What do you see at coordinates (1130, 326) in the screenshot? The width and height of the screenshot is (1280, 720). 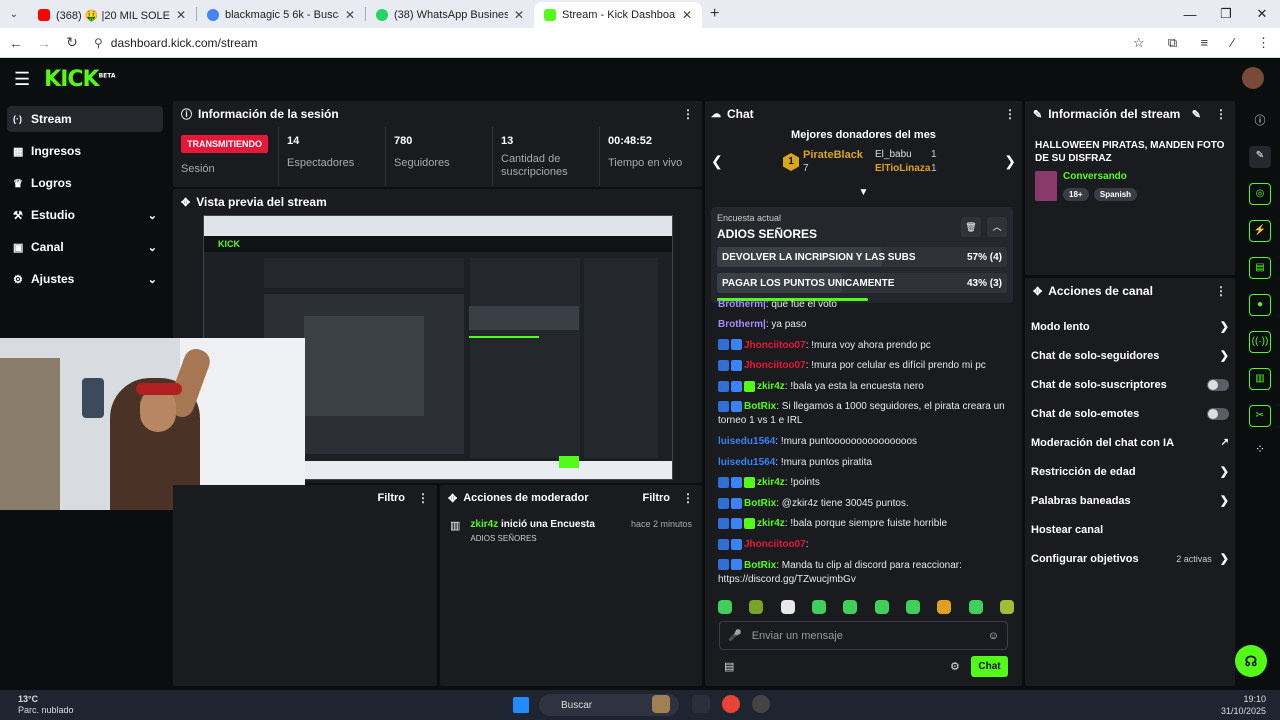 I see `channel-action-item: Modo lento ❯` at bounding box center [1130, 326].